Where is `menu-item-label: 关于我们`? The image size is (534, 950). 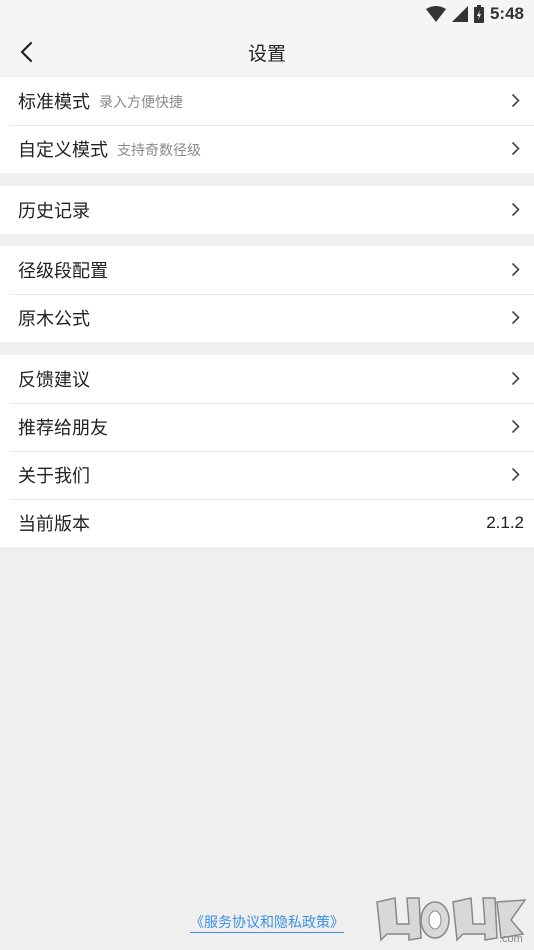
menu-item-label: 关于我们 is located at coordinates (54, 476).